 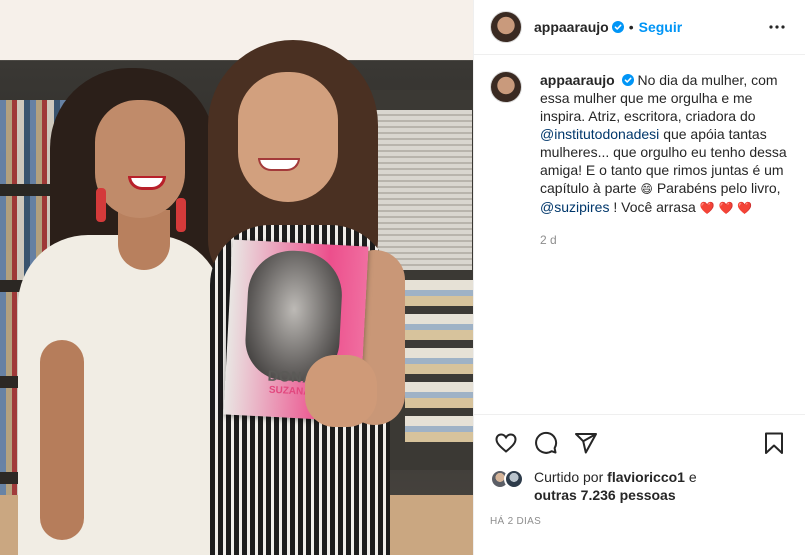 I want to click on woman-right-smile, so click(x=279, y=164).